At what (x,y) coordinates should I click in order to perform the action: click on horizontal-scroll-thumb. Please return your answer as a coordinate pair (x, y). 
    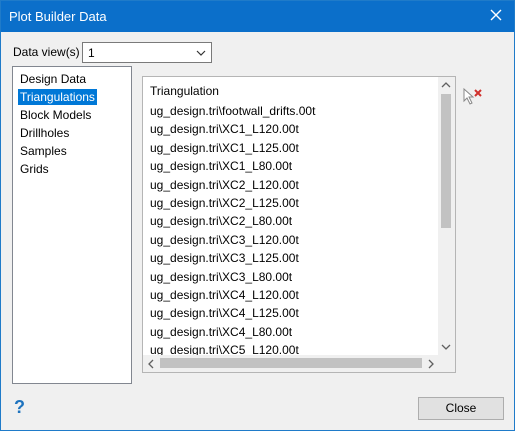
    Looking at the image, I should click on (291, 363).